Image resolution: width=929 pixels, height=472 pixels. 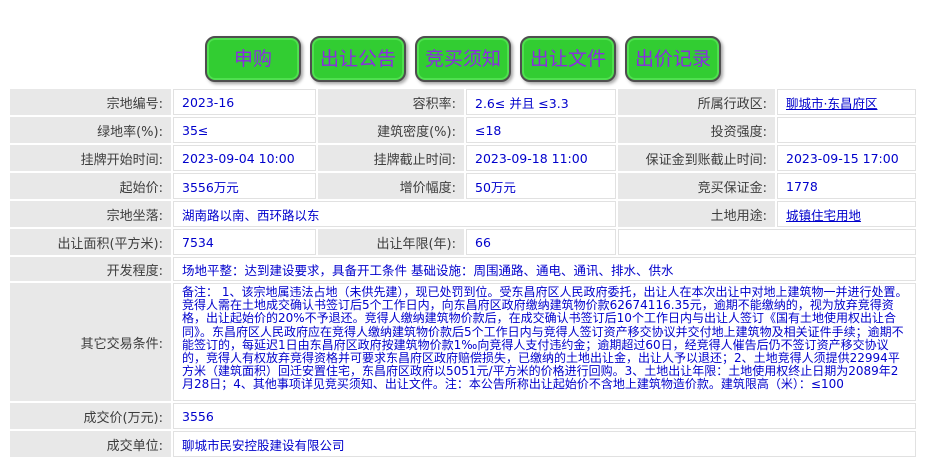 I want to click on parcel-location-label: 宗地坐落:, so click(x=90, y=214).